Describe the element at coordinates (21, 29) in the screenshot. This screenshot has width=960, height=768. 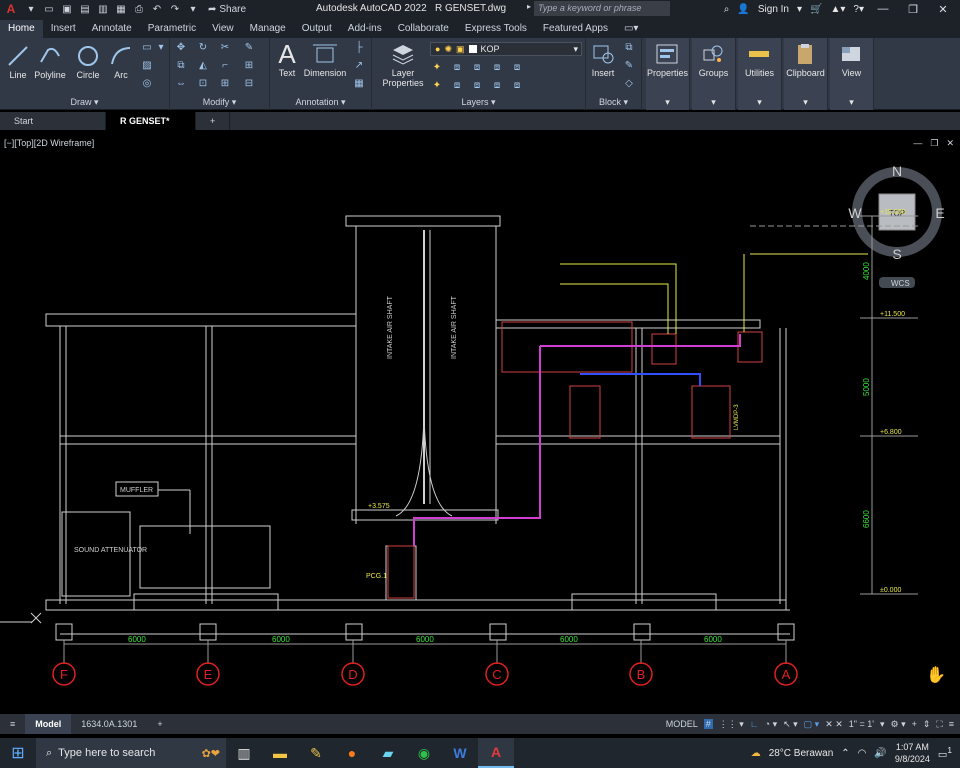
I see `tab-home: Home` at that location.